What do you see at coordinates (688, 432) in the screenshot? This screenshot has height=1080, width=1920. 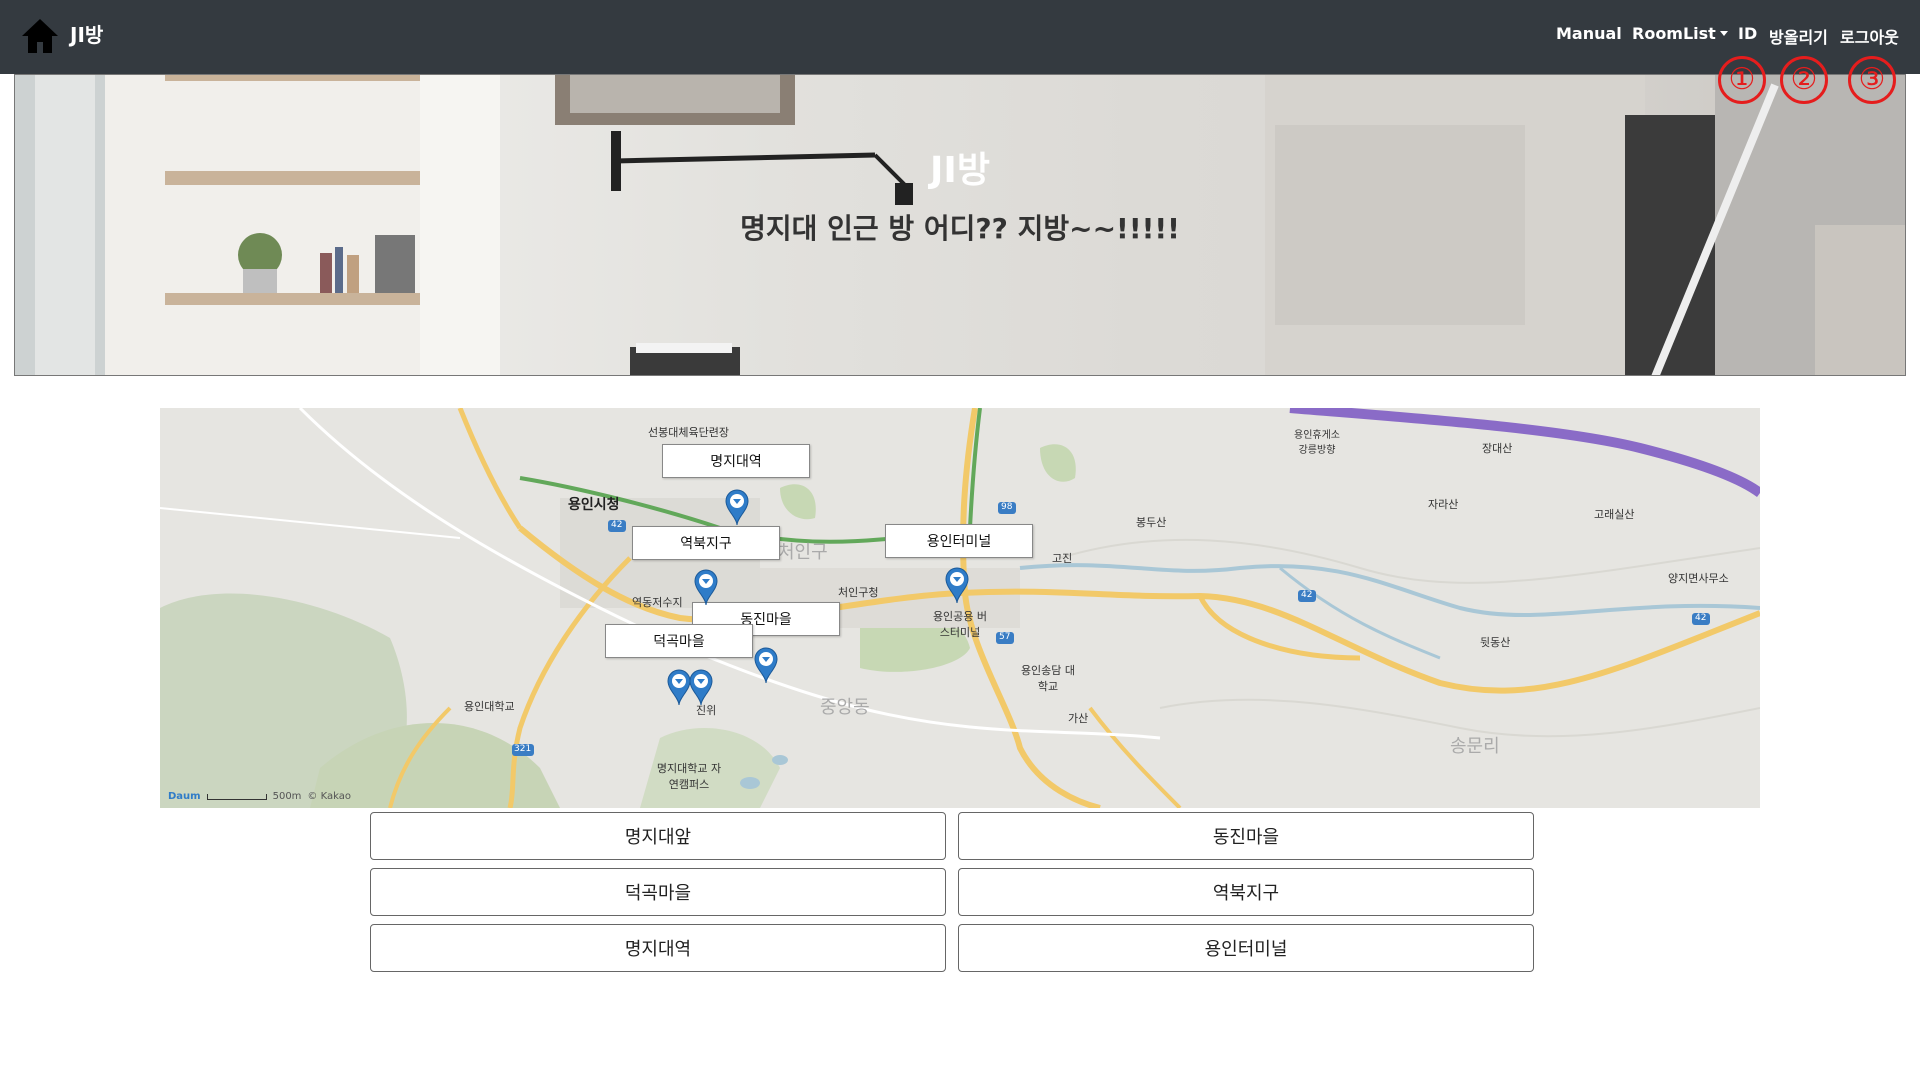 I see `map-place-sunbong: 선봉대체육단련장` at bounding box center [688, 432].